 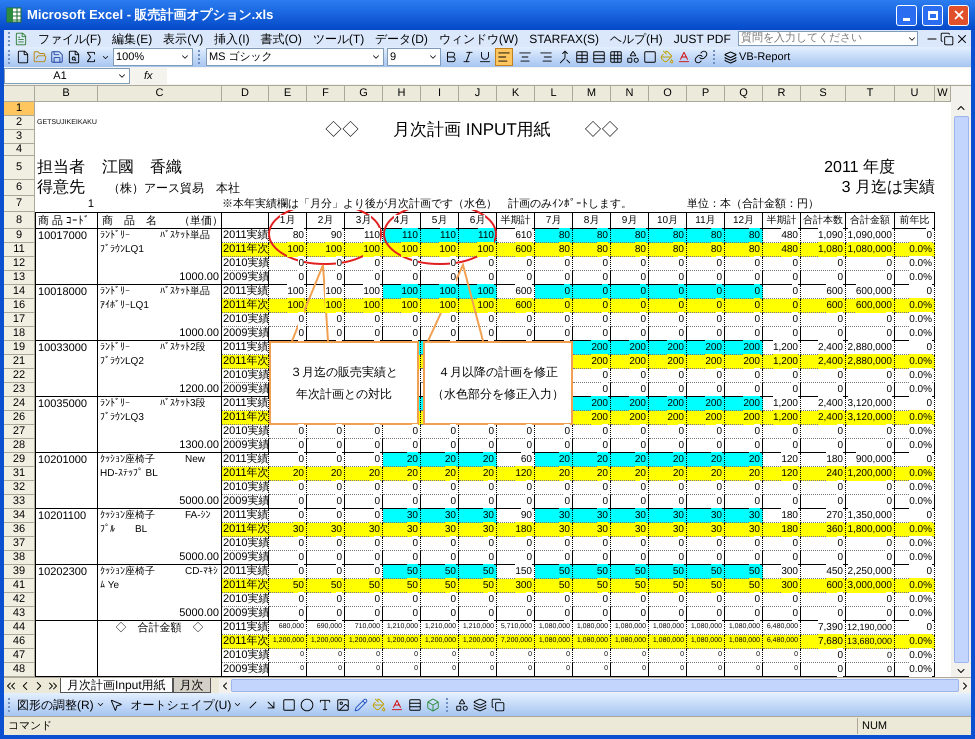 I want to click on line-style-icon, so click(x=415, y=705).